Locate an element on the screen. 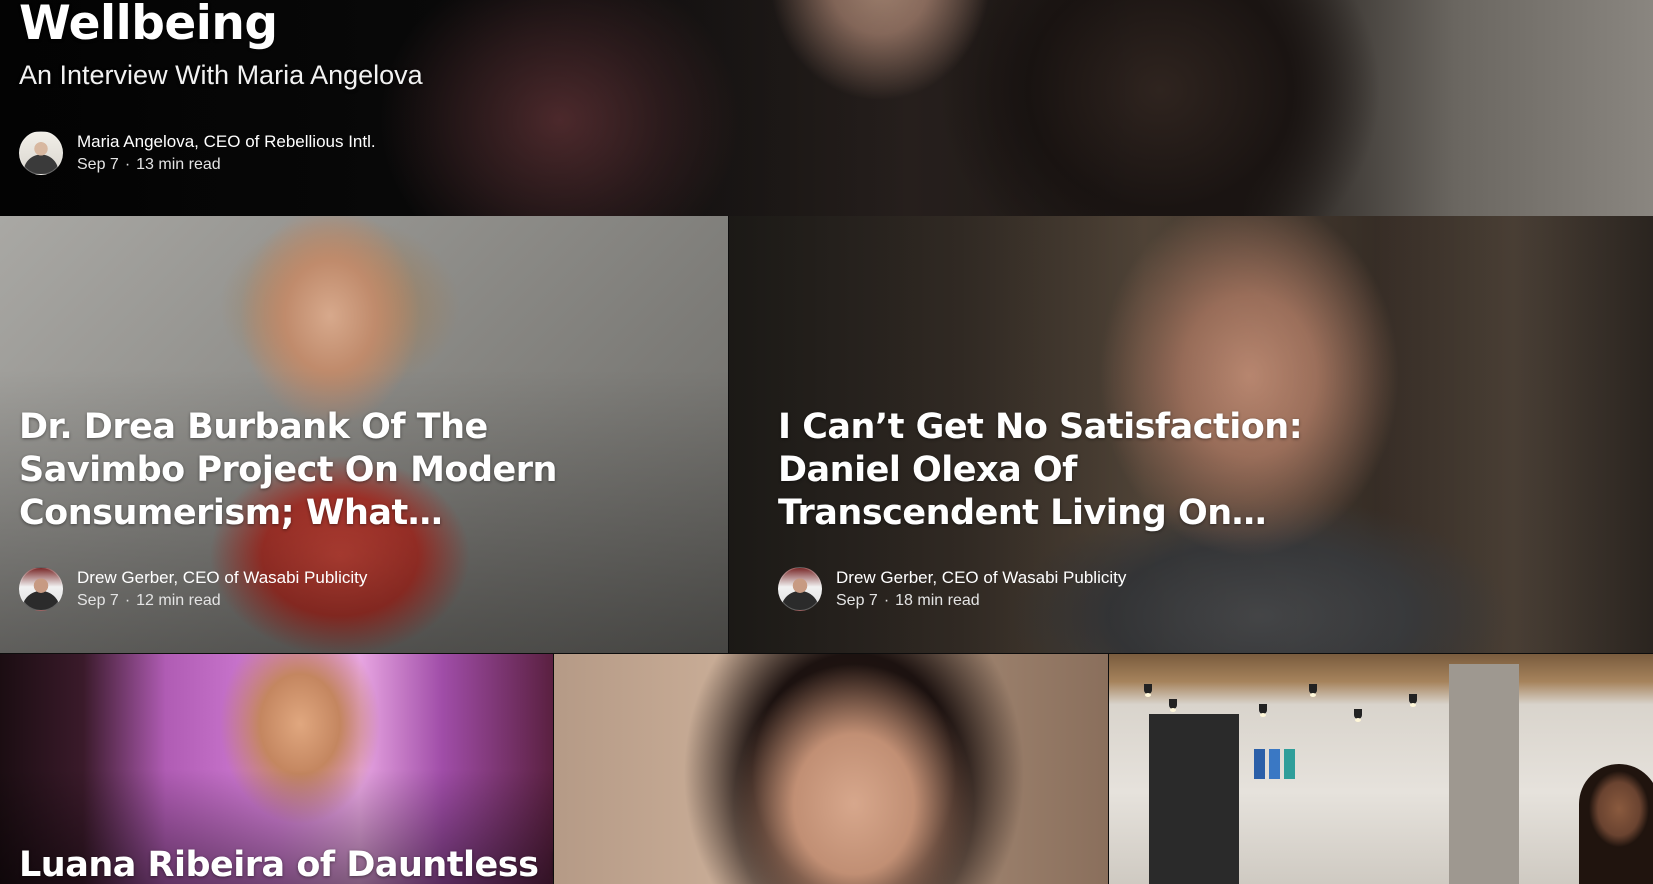 The width and height of the screenshot is (1653, 884). article-stats: Sep 7 · 13 min read is located at coordinates (226, 165).